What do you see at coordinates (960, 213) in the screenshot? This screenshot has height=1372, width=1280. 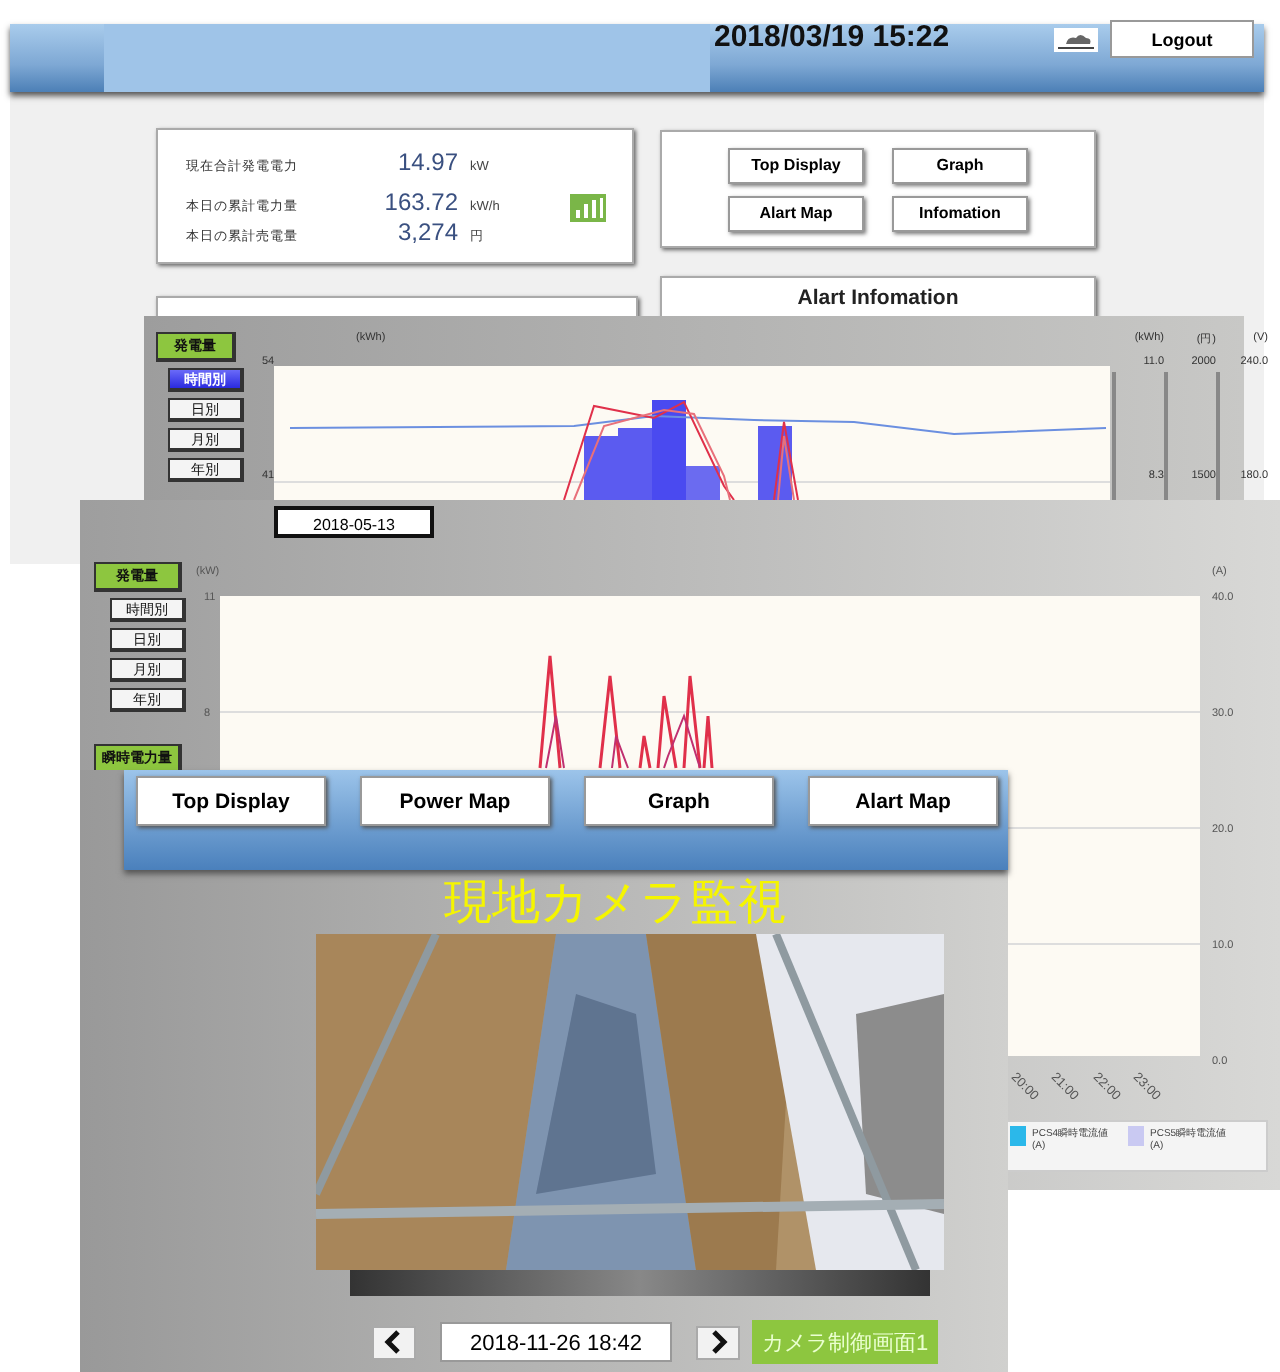 I see `nav-button: Infomation` at bounding box center [960, 213].